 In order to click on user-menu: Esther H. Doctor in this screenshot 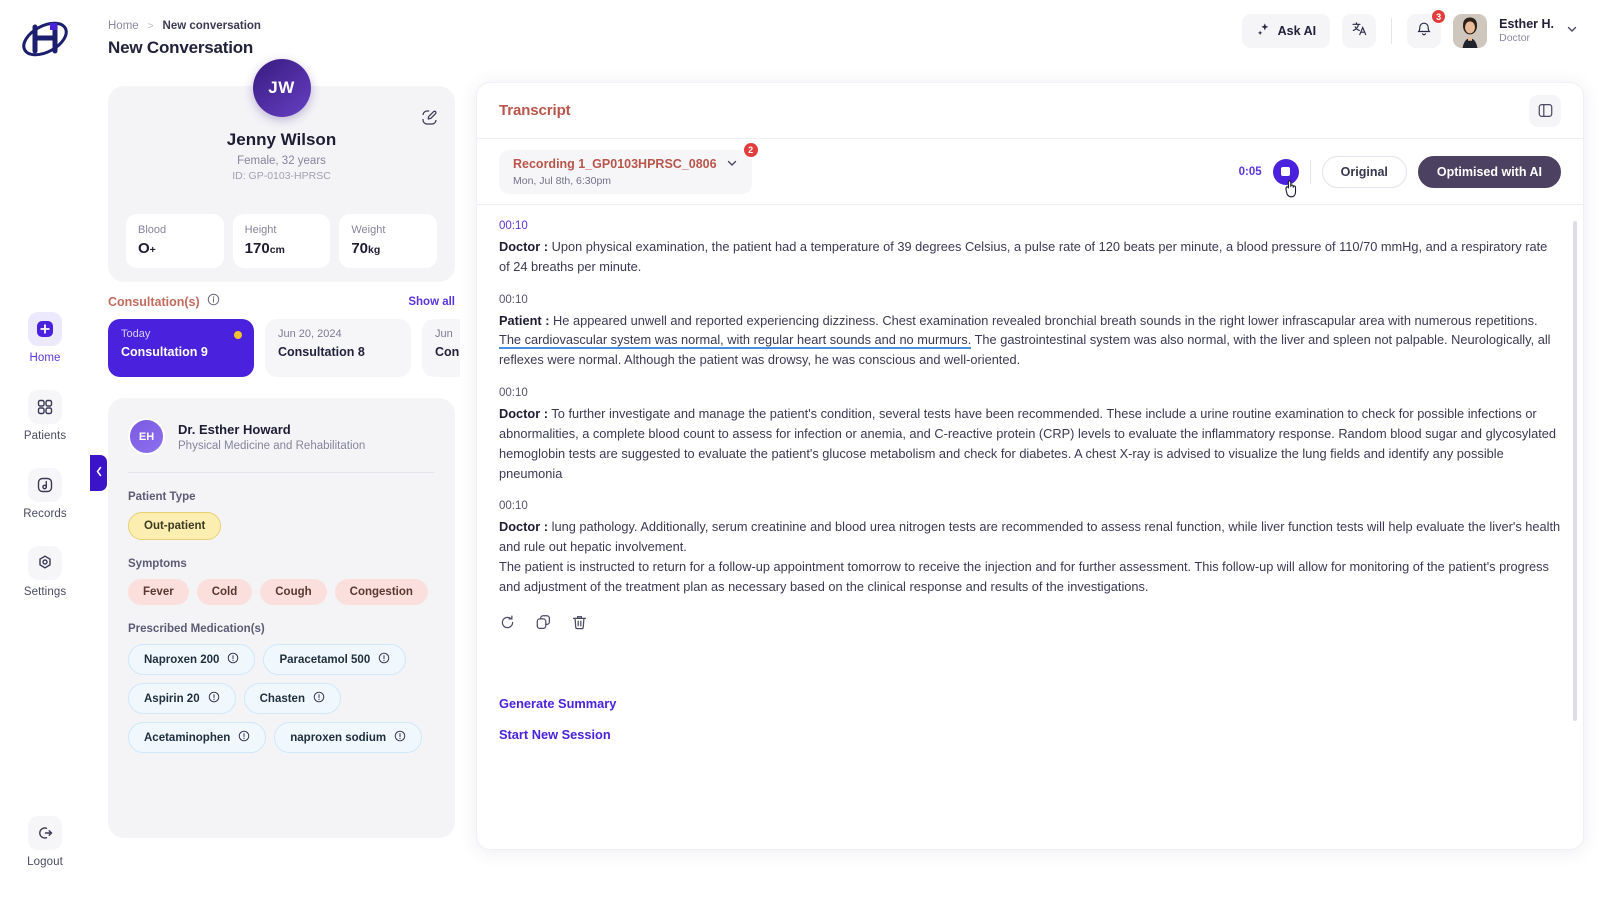, I will do `click(1538, 31)`.